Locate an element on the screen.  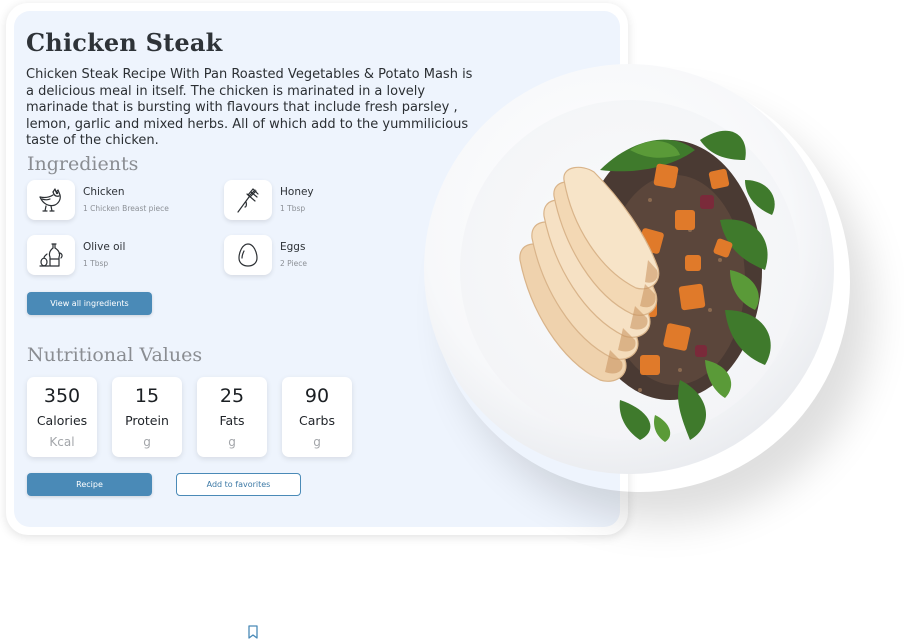
nutrition-value: 90 is located at coordinates (317, 396).